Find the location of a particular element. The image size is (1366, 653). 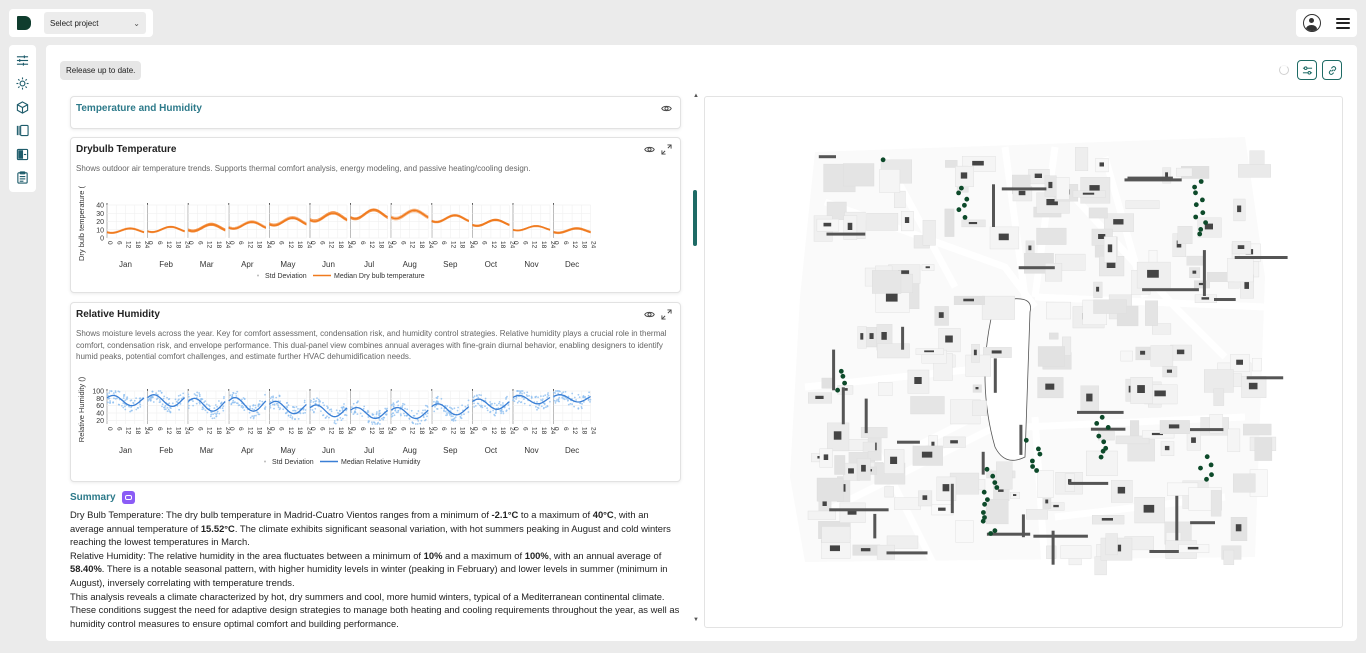

scroll-up-arrow-icon: ▲ is located at coordinates (696, 96).